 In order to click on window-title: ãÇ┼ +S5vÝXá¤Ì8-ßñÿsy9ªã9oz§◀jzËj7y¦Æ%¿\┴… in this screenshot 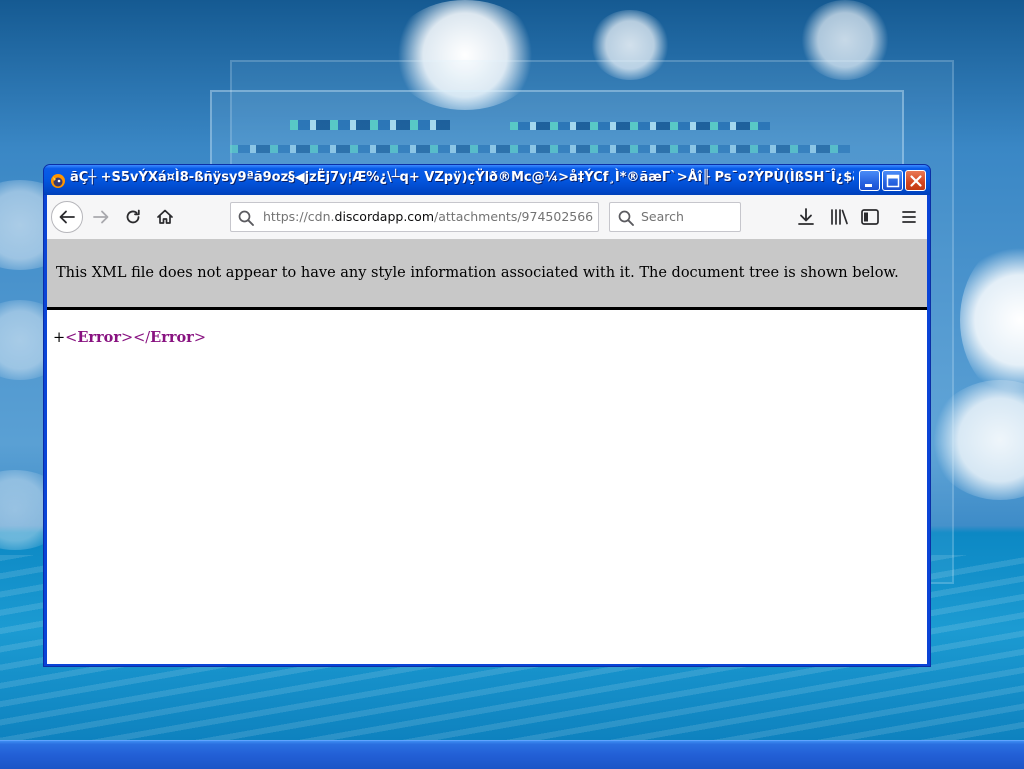, I will do `click(462, 177)`.